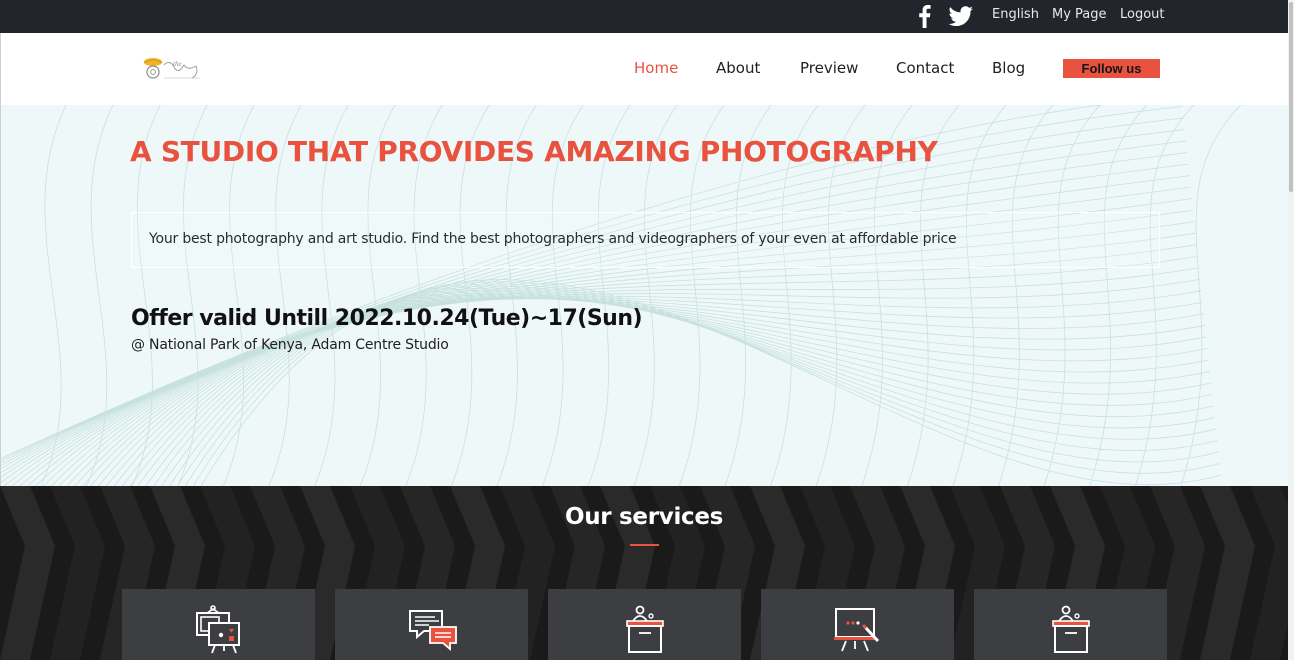  Describe the element at coordinates (961, 16) in the screenshot. I see `twitter-icon` at that location.